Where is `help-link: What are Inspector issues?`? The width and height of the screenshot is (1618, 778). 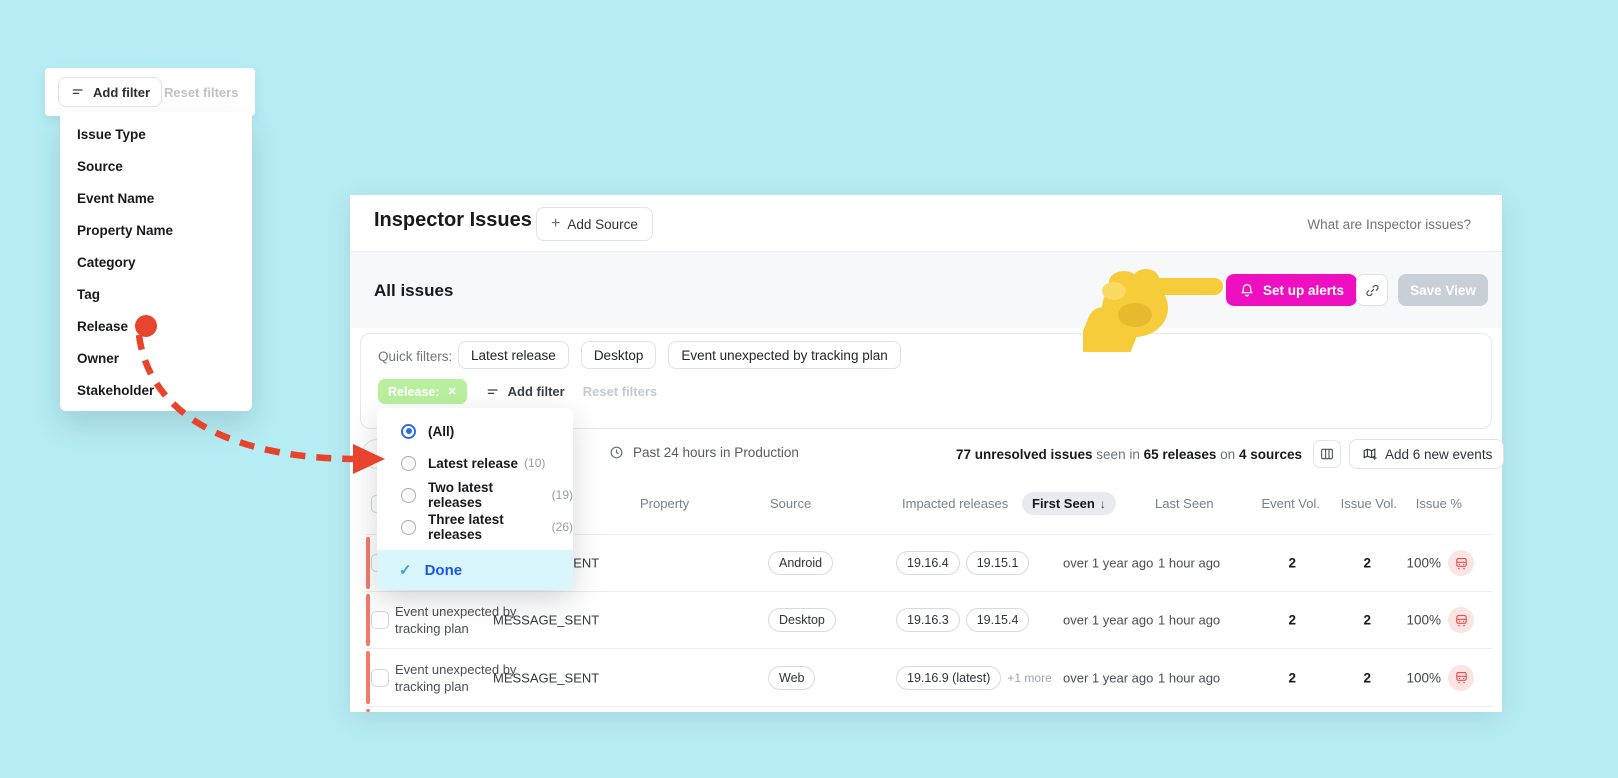
help-link: What are Inspector issues? is located at coordinates (1389, 224).